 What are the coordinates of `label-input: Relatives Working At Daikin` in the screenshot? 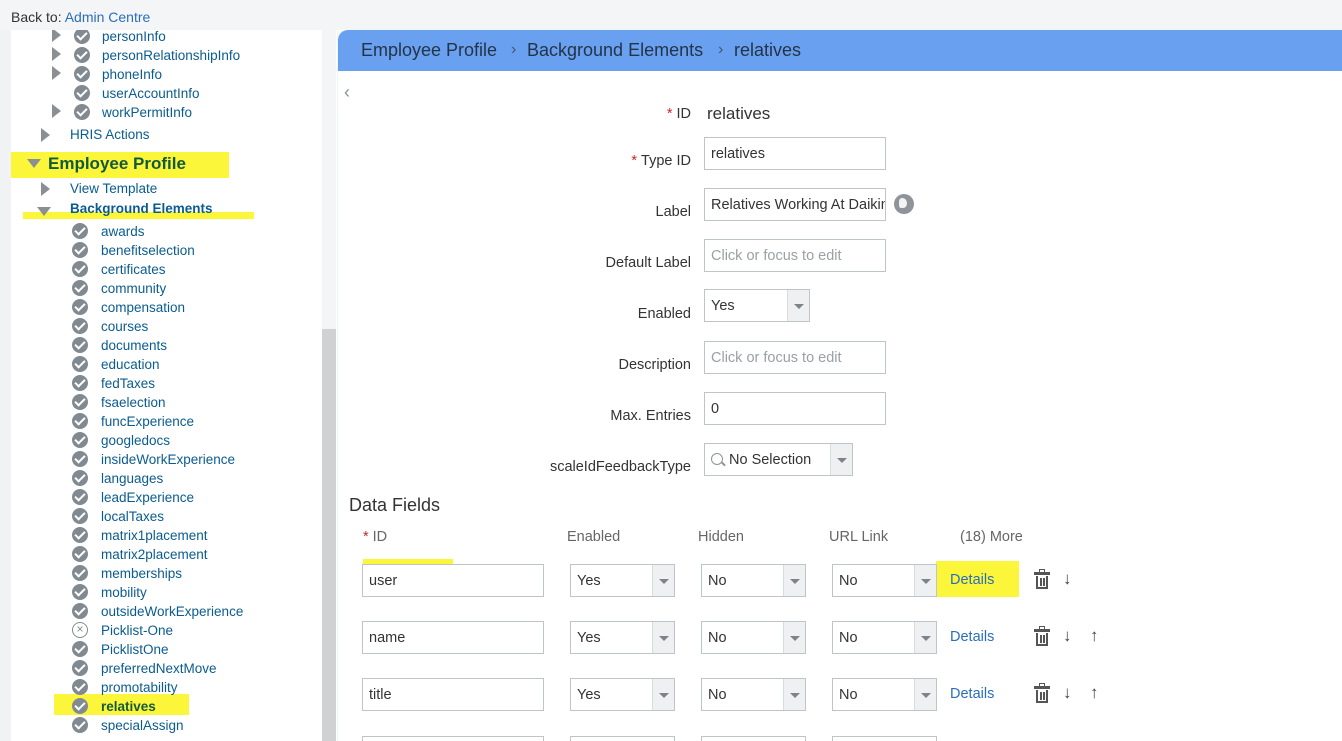 It's located at (795, 204).